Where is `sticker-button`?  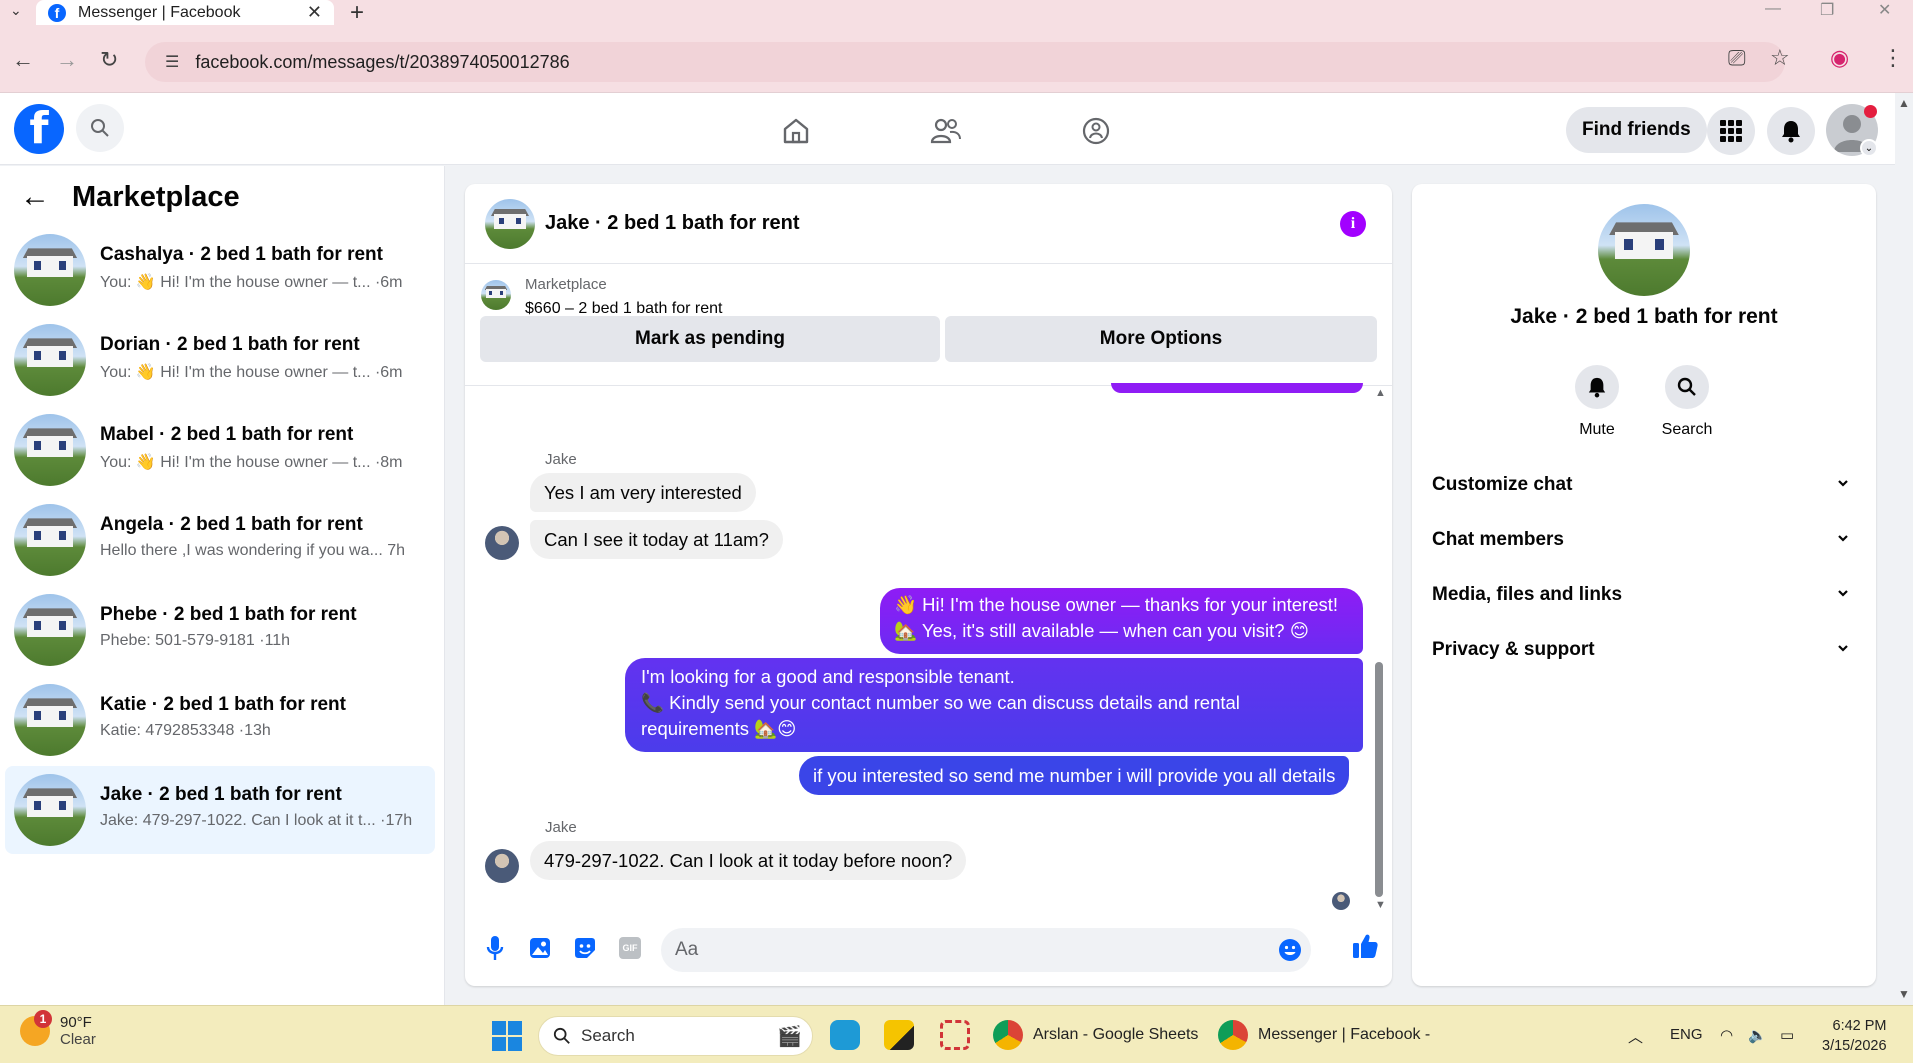
sticker-button is located at coordinates (585, 948).